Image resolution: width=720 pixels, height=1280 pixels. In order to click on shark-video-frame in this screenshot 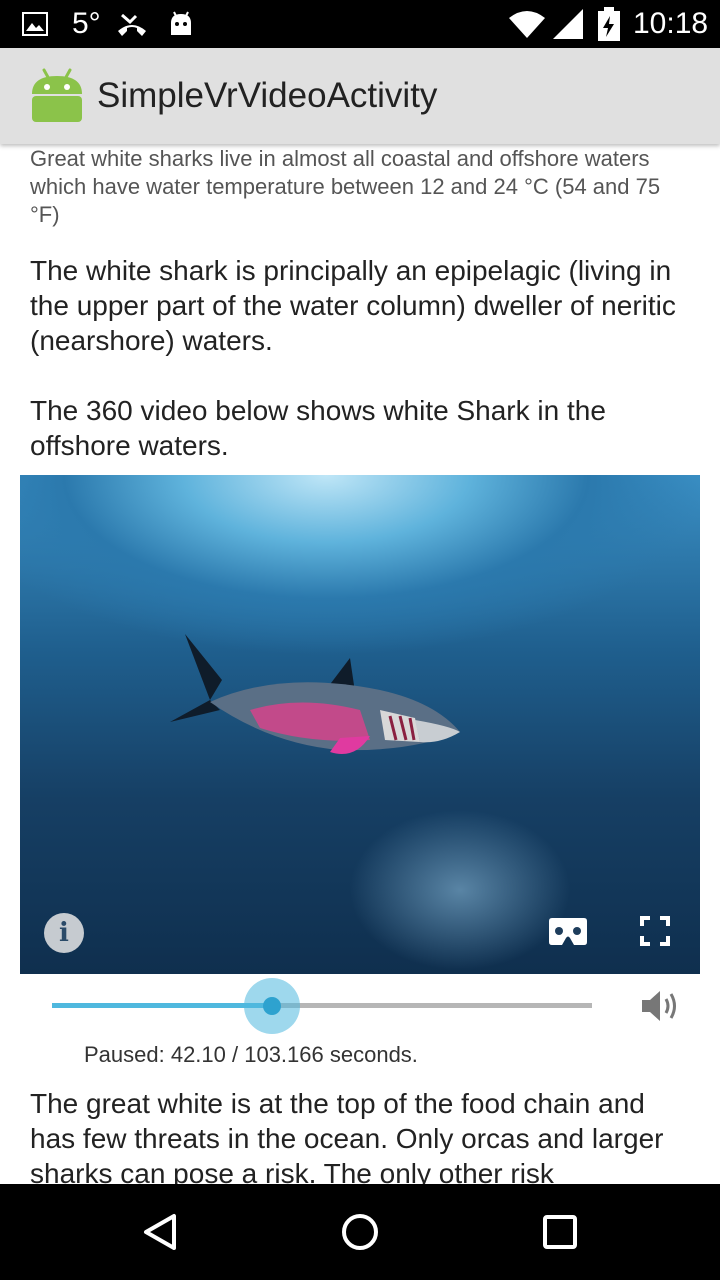, I will do `click(370, 802)`.